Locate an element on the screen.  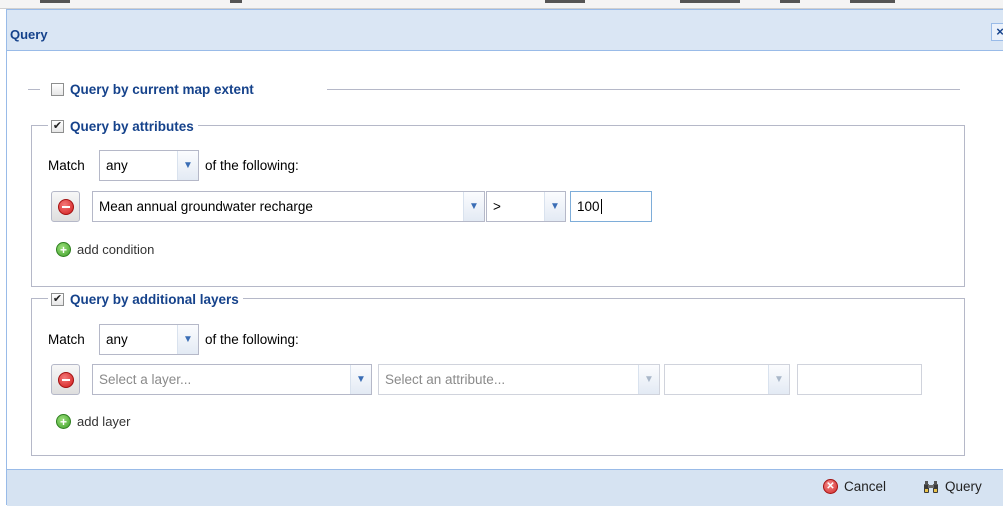
add-layer-label: add layer is located at coordinates (104, 421).